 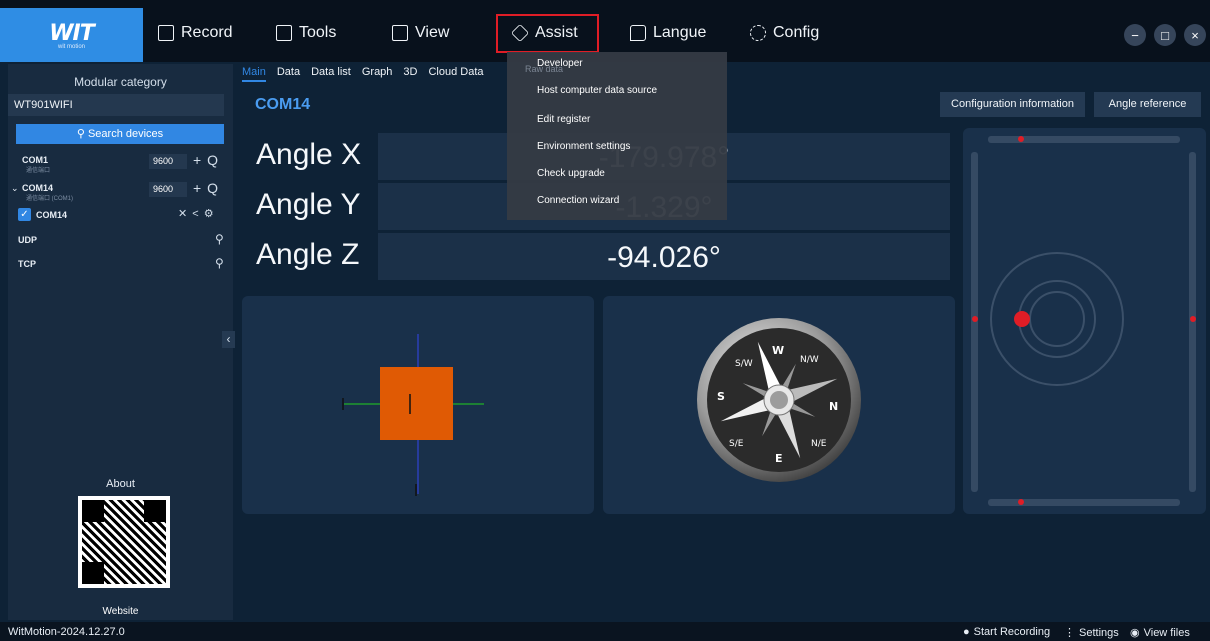 I want to click on record-icon: ●, so click(x=966, y=632).